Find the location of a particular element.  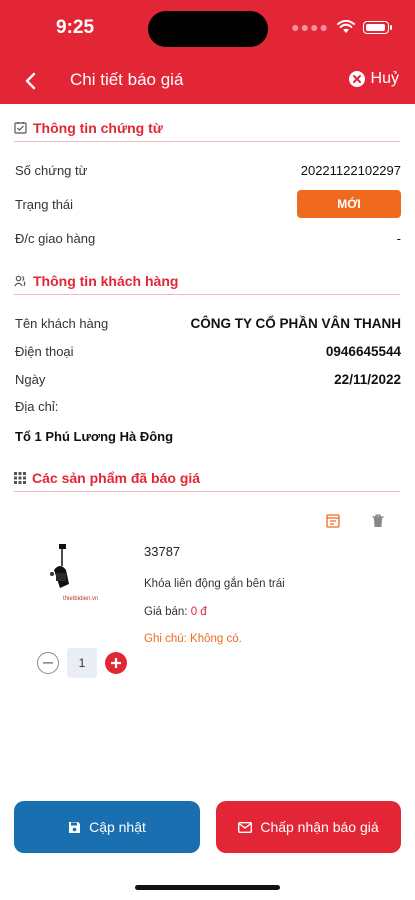

section-title: Các sản phẩm đã báo giá is located at coordinates (116, 477).